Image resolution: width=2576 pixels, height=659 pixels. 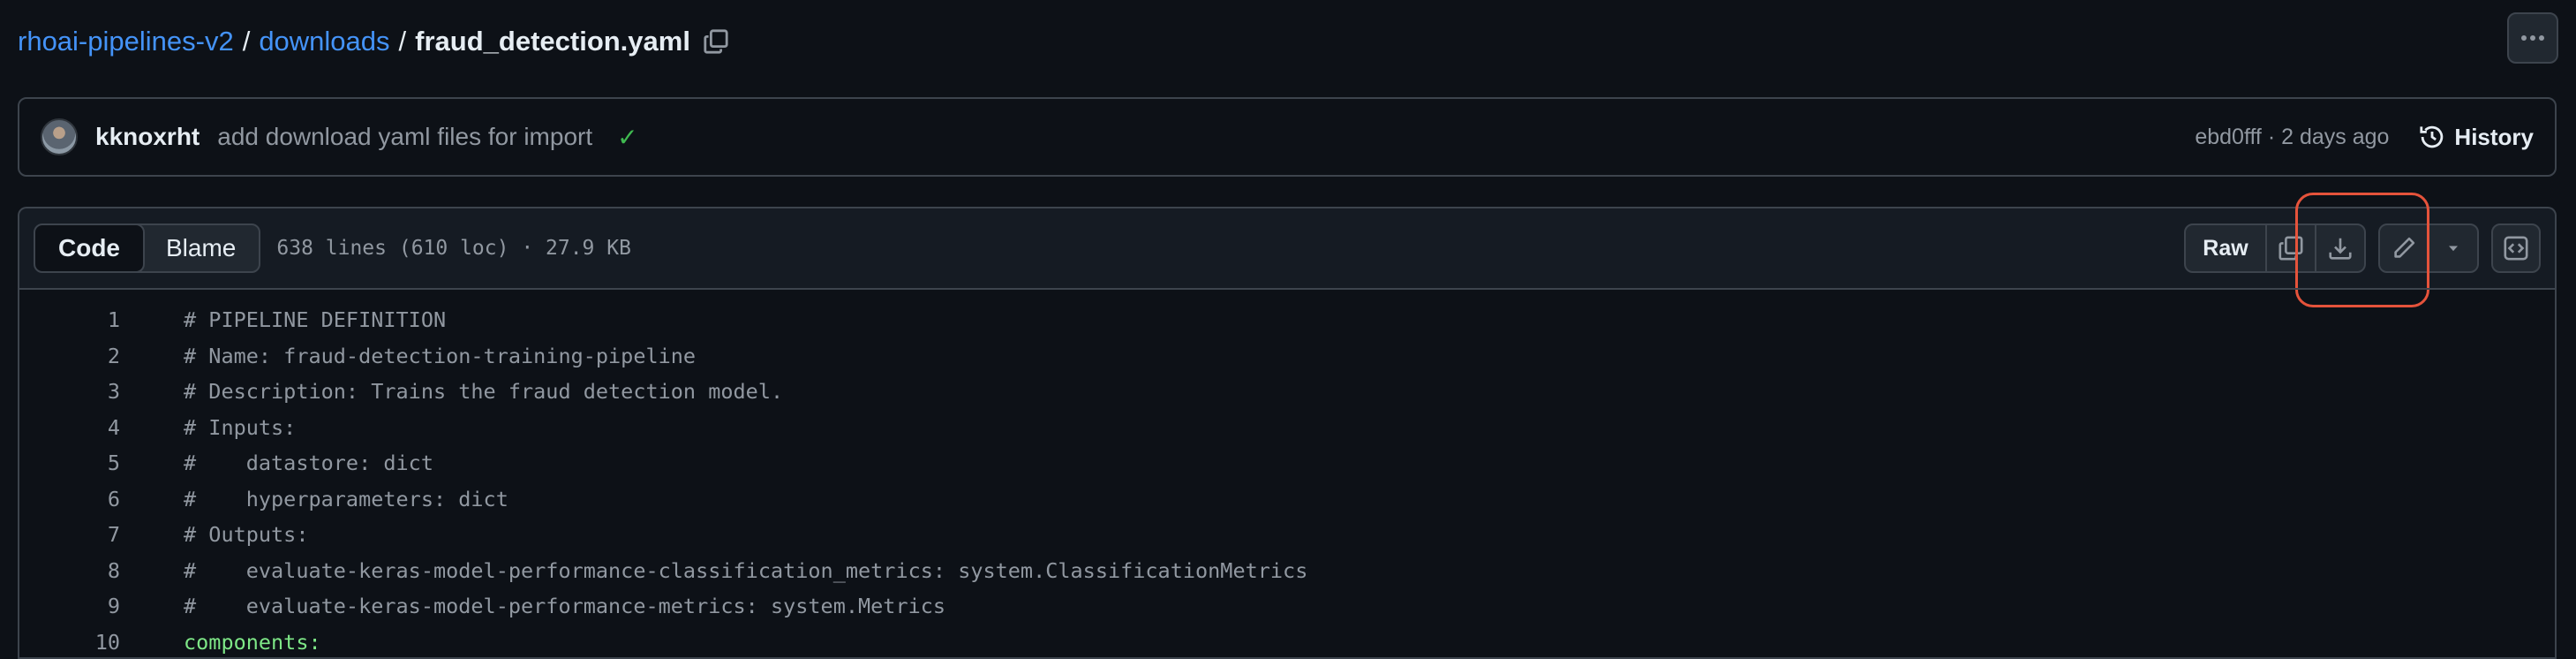 What do you see at coordinates (2226, 248) in the screenshot?
I see `raw-button: Raw` at bounding box center [2226, 248].